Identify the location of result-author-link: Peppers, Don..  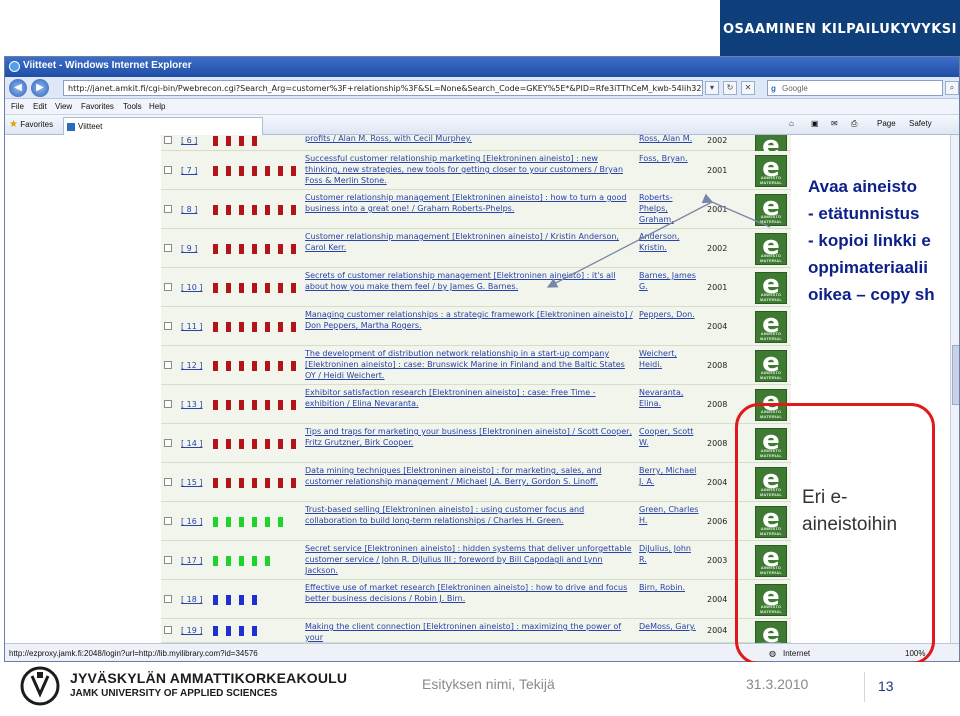
(670, 314).